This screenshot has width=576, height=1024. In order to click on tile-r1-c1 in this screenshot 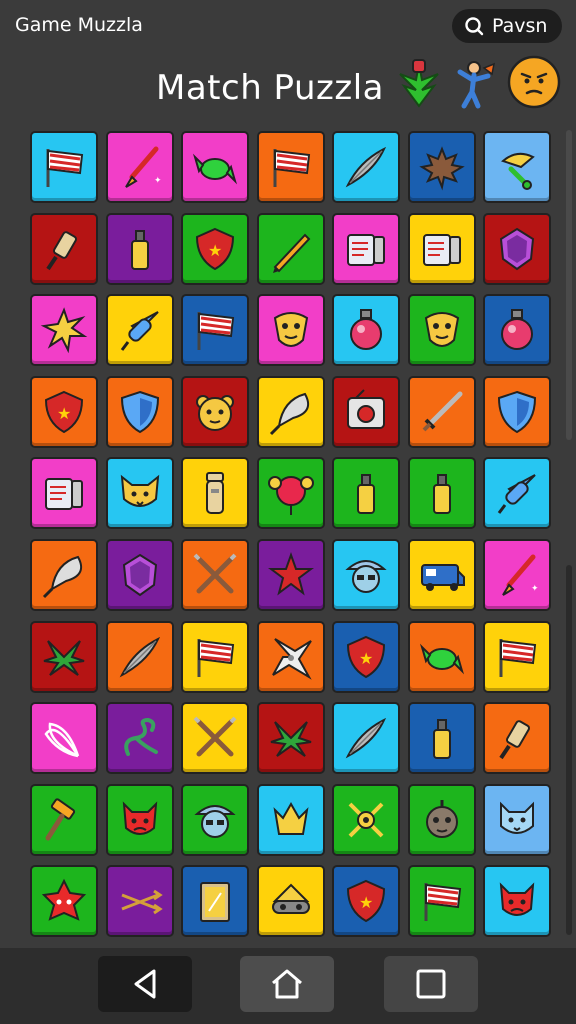, I will do `click(64, 167)`.